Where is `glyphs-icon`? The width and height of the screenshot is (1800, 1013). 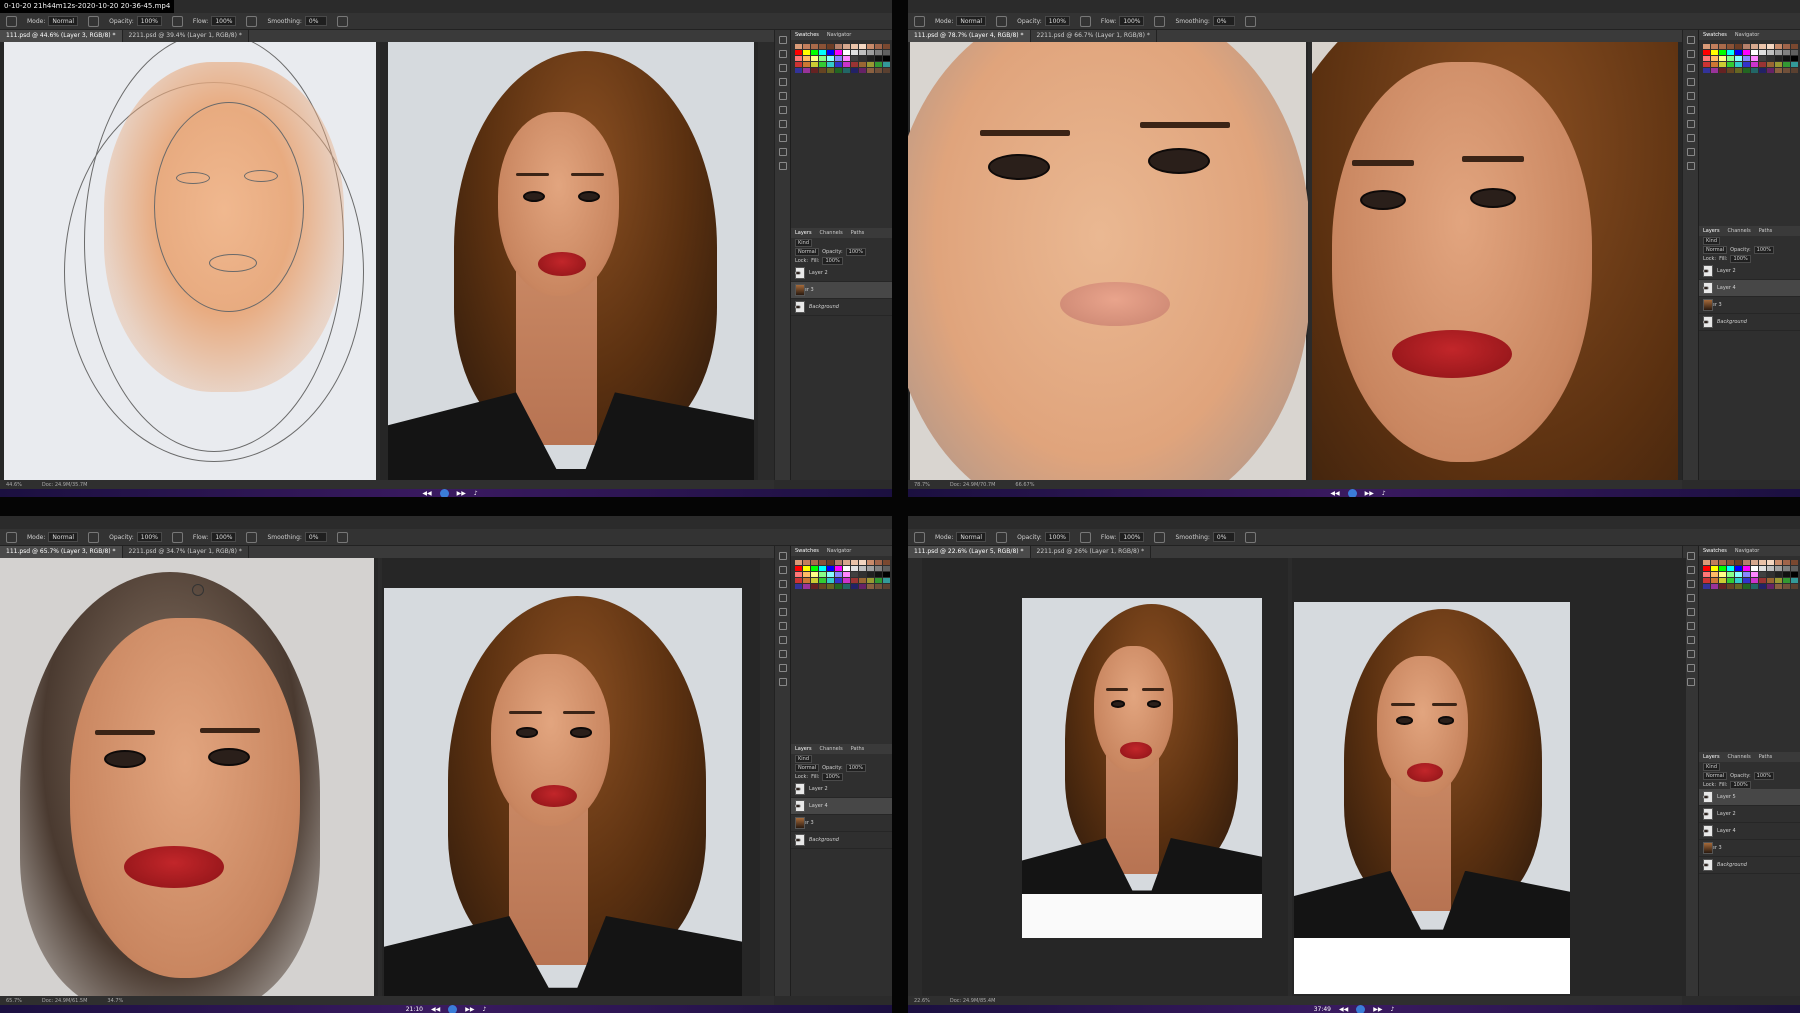 glyphs-icon is located at coordinates (1690, 166).